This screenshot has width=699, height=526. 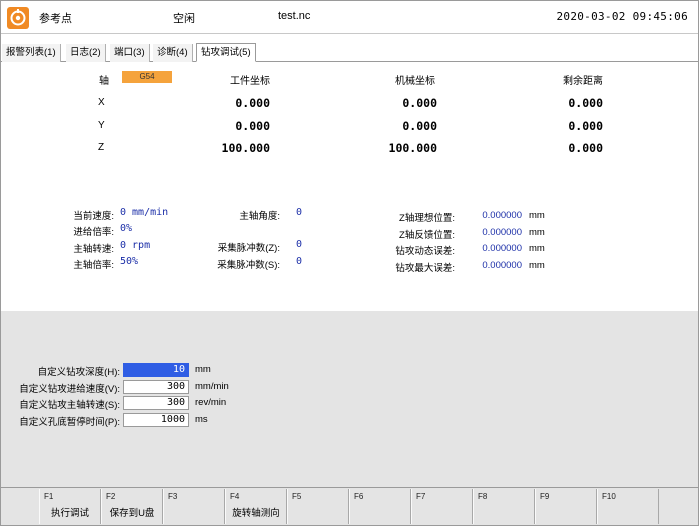 What do you see at coordinates (18, 18) in the screenshot?
I see `logo-icon` at bounding box center [18, 18].